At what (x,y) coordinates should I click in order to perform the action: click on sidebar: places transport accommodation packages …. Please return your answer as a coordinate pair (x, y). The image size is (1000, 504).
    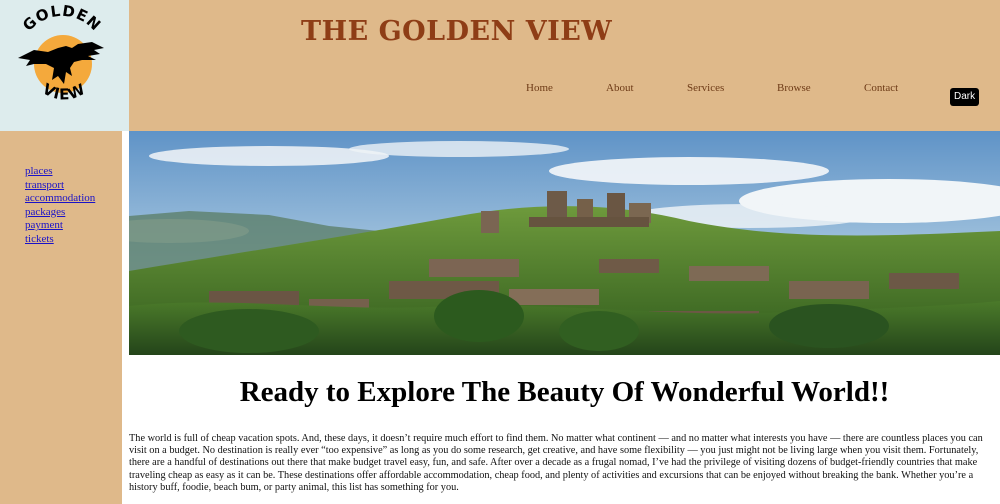
    Looking at the image, I should click on (61, 317).